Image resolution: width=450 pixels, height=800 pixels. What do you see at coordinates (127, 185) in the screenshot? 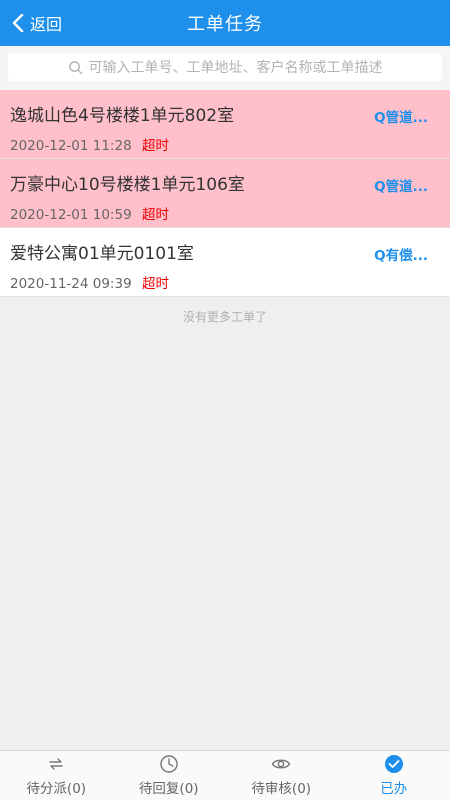
I see `order-address: 万豪中心10号楼楼1单元106室` at bounding box center [127, 185].